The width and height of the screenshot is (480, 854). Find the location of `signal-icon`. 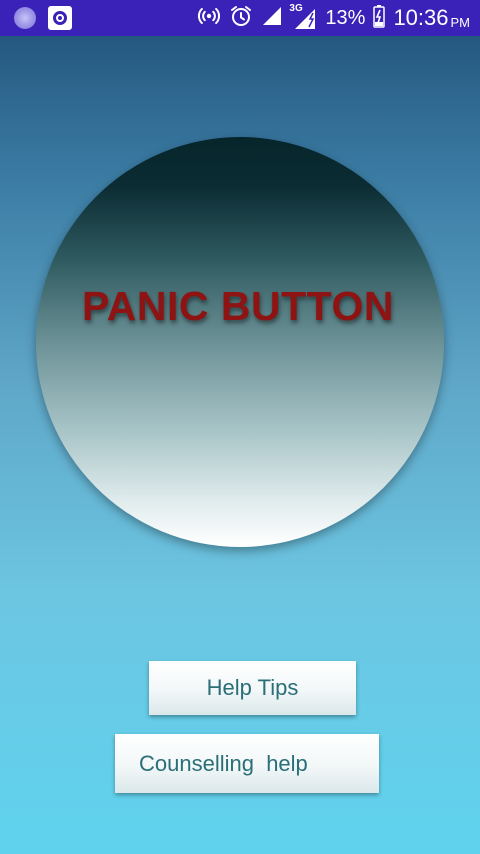

signal-icon is located at coordinates (272, 18).